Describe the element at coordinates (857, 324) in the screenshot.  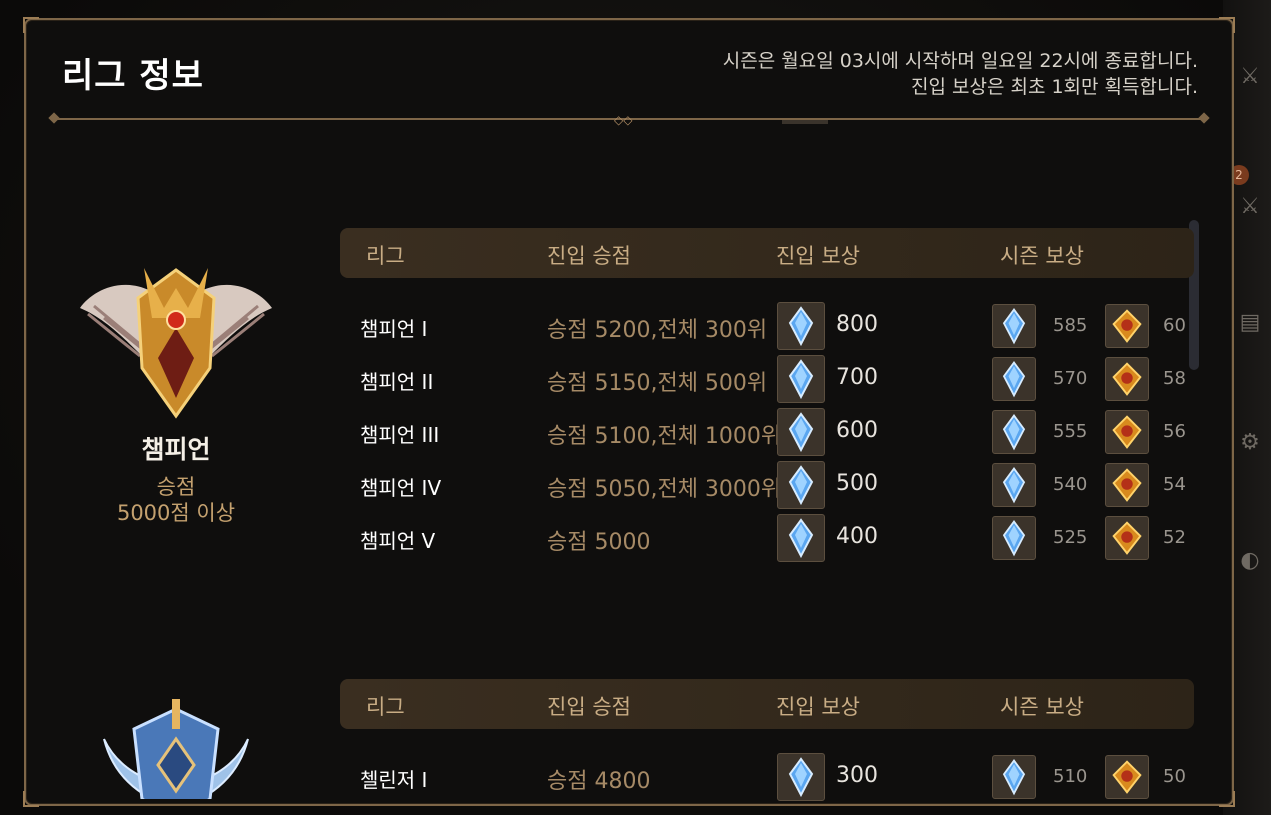
I see `entry-reward-amount: 800` at that location.